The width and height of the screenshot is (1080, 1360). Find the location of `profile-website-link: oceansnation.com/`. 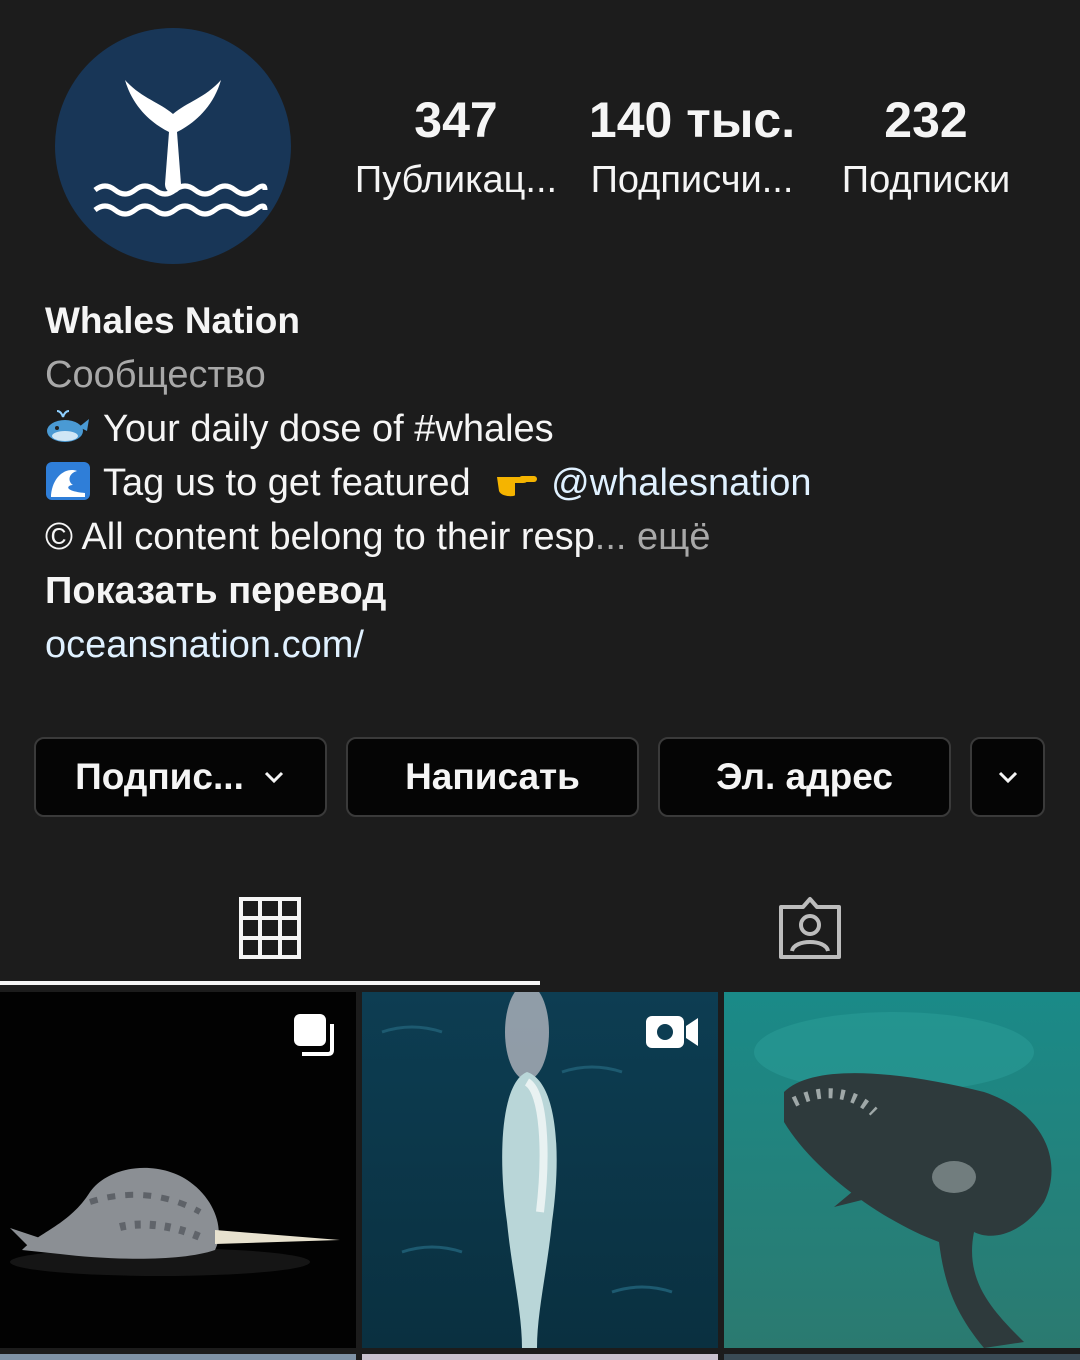

profile-website-link: oceansnation.com/ is located at coordinates (545, 645).